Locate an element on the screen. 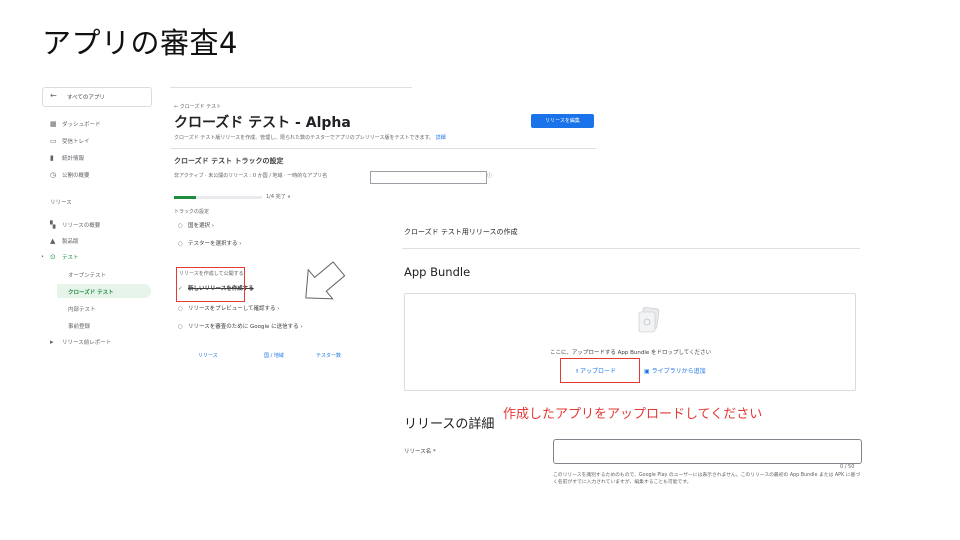 Image resolution: width=960 pixels, height=540 pixels. help-icon: ⓘ is located at coordinates (489, 175).